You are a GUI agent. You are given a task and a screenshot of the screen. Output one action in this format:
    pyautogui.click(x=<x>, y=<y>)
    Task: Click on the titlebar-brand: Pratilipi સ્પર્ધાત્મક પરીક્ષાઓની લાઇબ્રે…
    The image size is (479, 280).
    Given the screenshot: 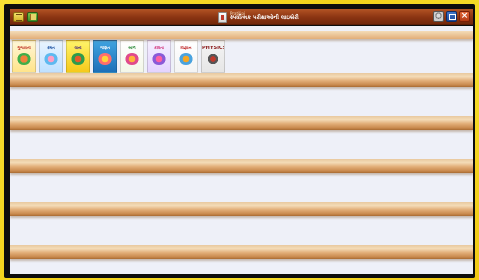 What is the action you would take?
    pyautogui.click(x=258, y=17)
    